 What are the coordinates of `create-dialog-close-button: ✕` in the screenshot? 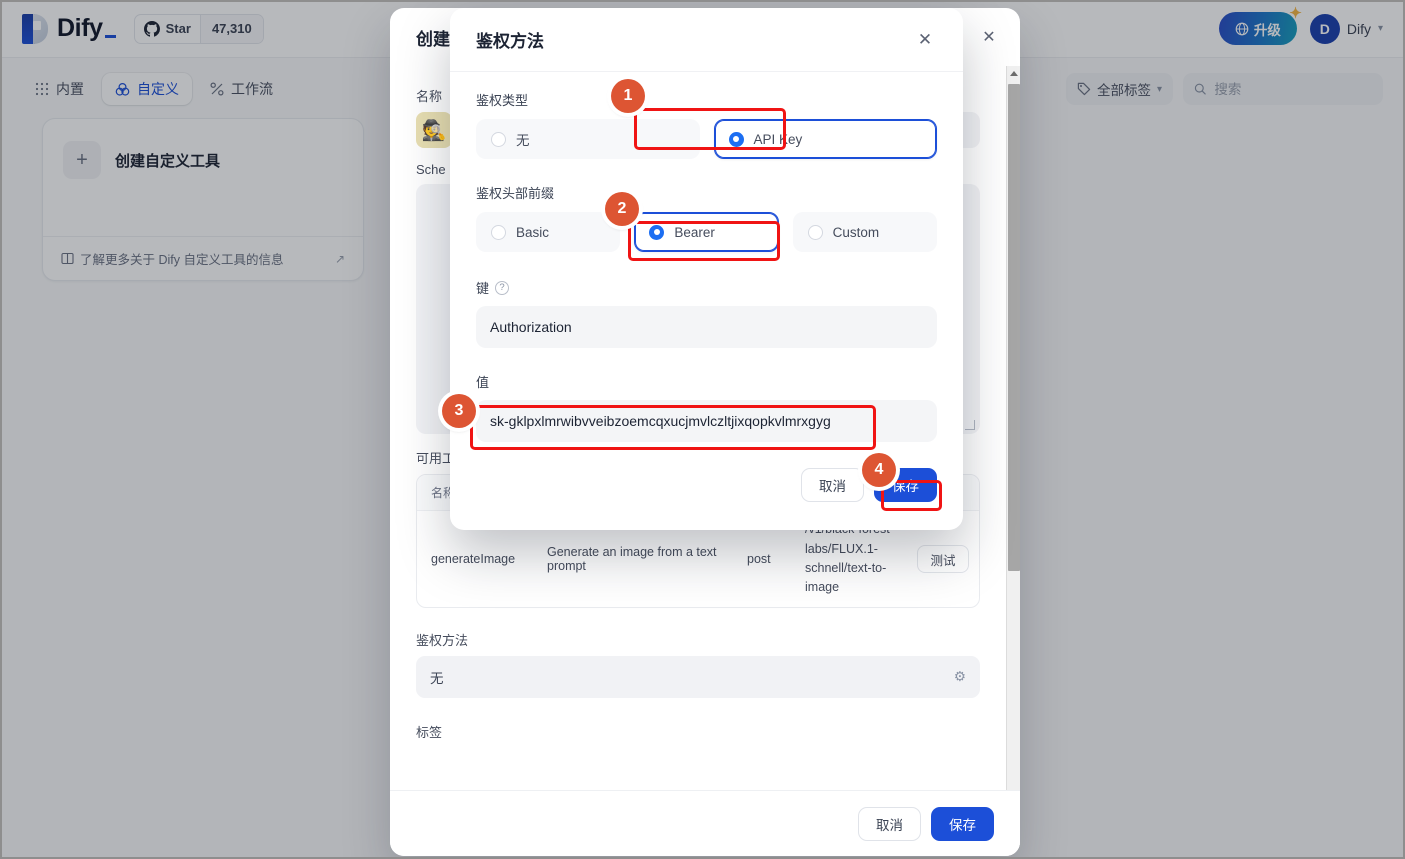 It's located at (989, 37).